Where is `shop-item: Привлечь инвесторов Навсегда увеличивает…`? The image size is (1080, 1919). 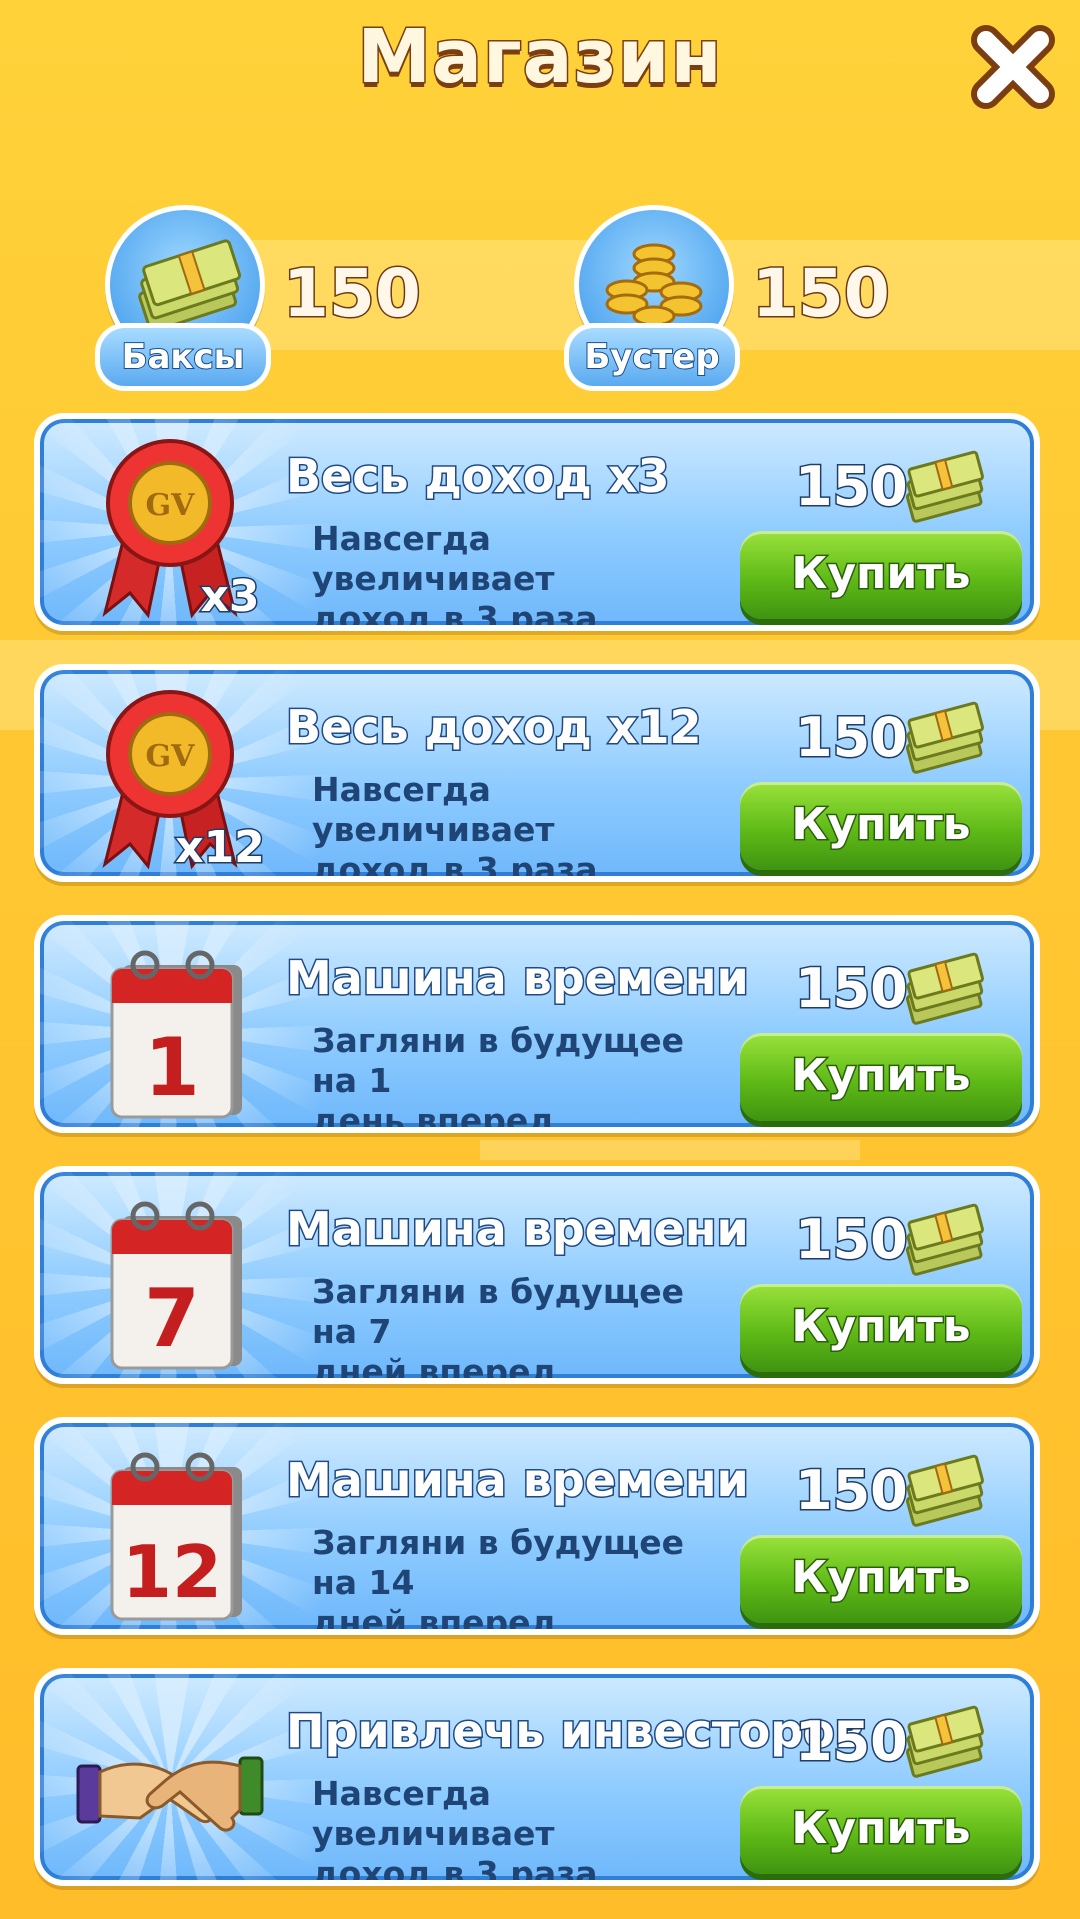
shop-item: Привлечь инвесторов Навсегда увеличивает… is located at coordinates (537, 1777).